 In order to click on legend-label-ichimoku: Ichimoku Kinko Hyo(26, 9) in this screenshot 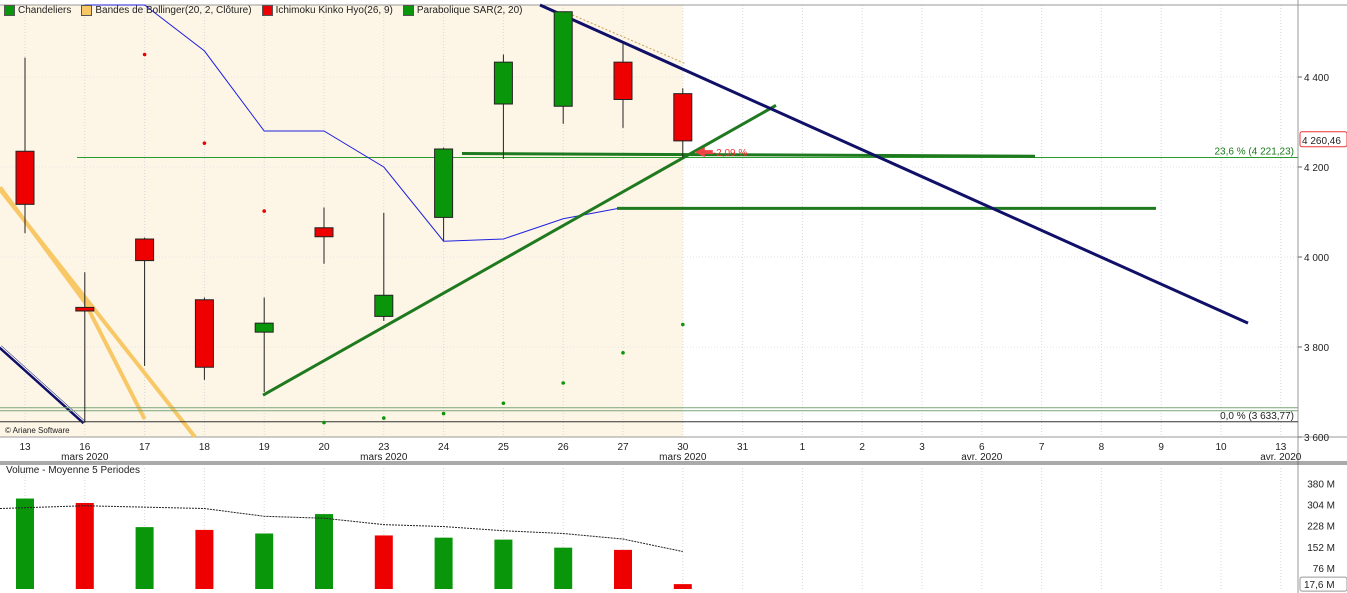, I will do `click(334, 10)`.